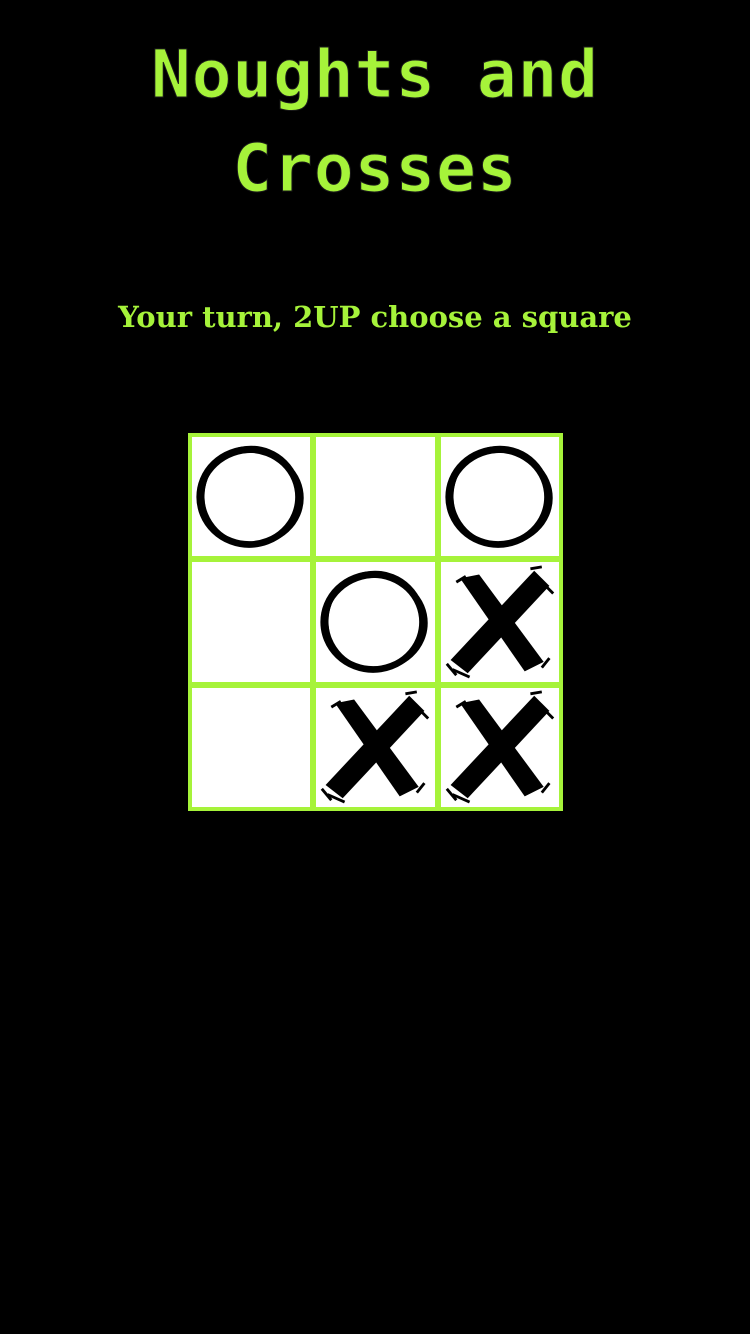  Describe the element at coordinates (375, 317) in the screenshot. I see `turn-status: Your turn, 2UP choose a square` at that location.